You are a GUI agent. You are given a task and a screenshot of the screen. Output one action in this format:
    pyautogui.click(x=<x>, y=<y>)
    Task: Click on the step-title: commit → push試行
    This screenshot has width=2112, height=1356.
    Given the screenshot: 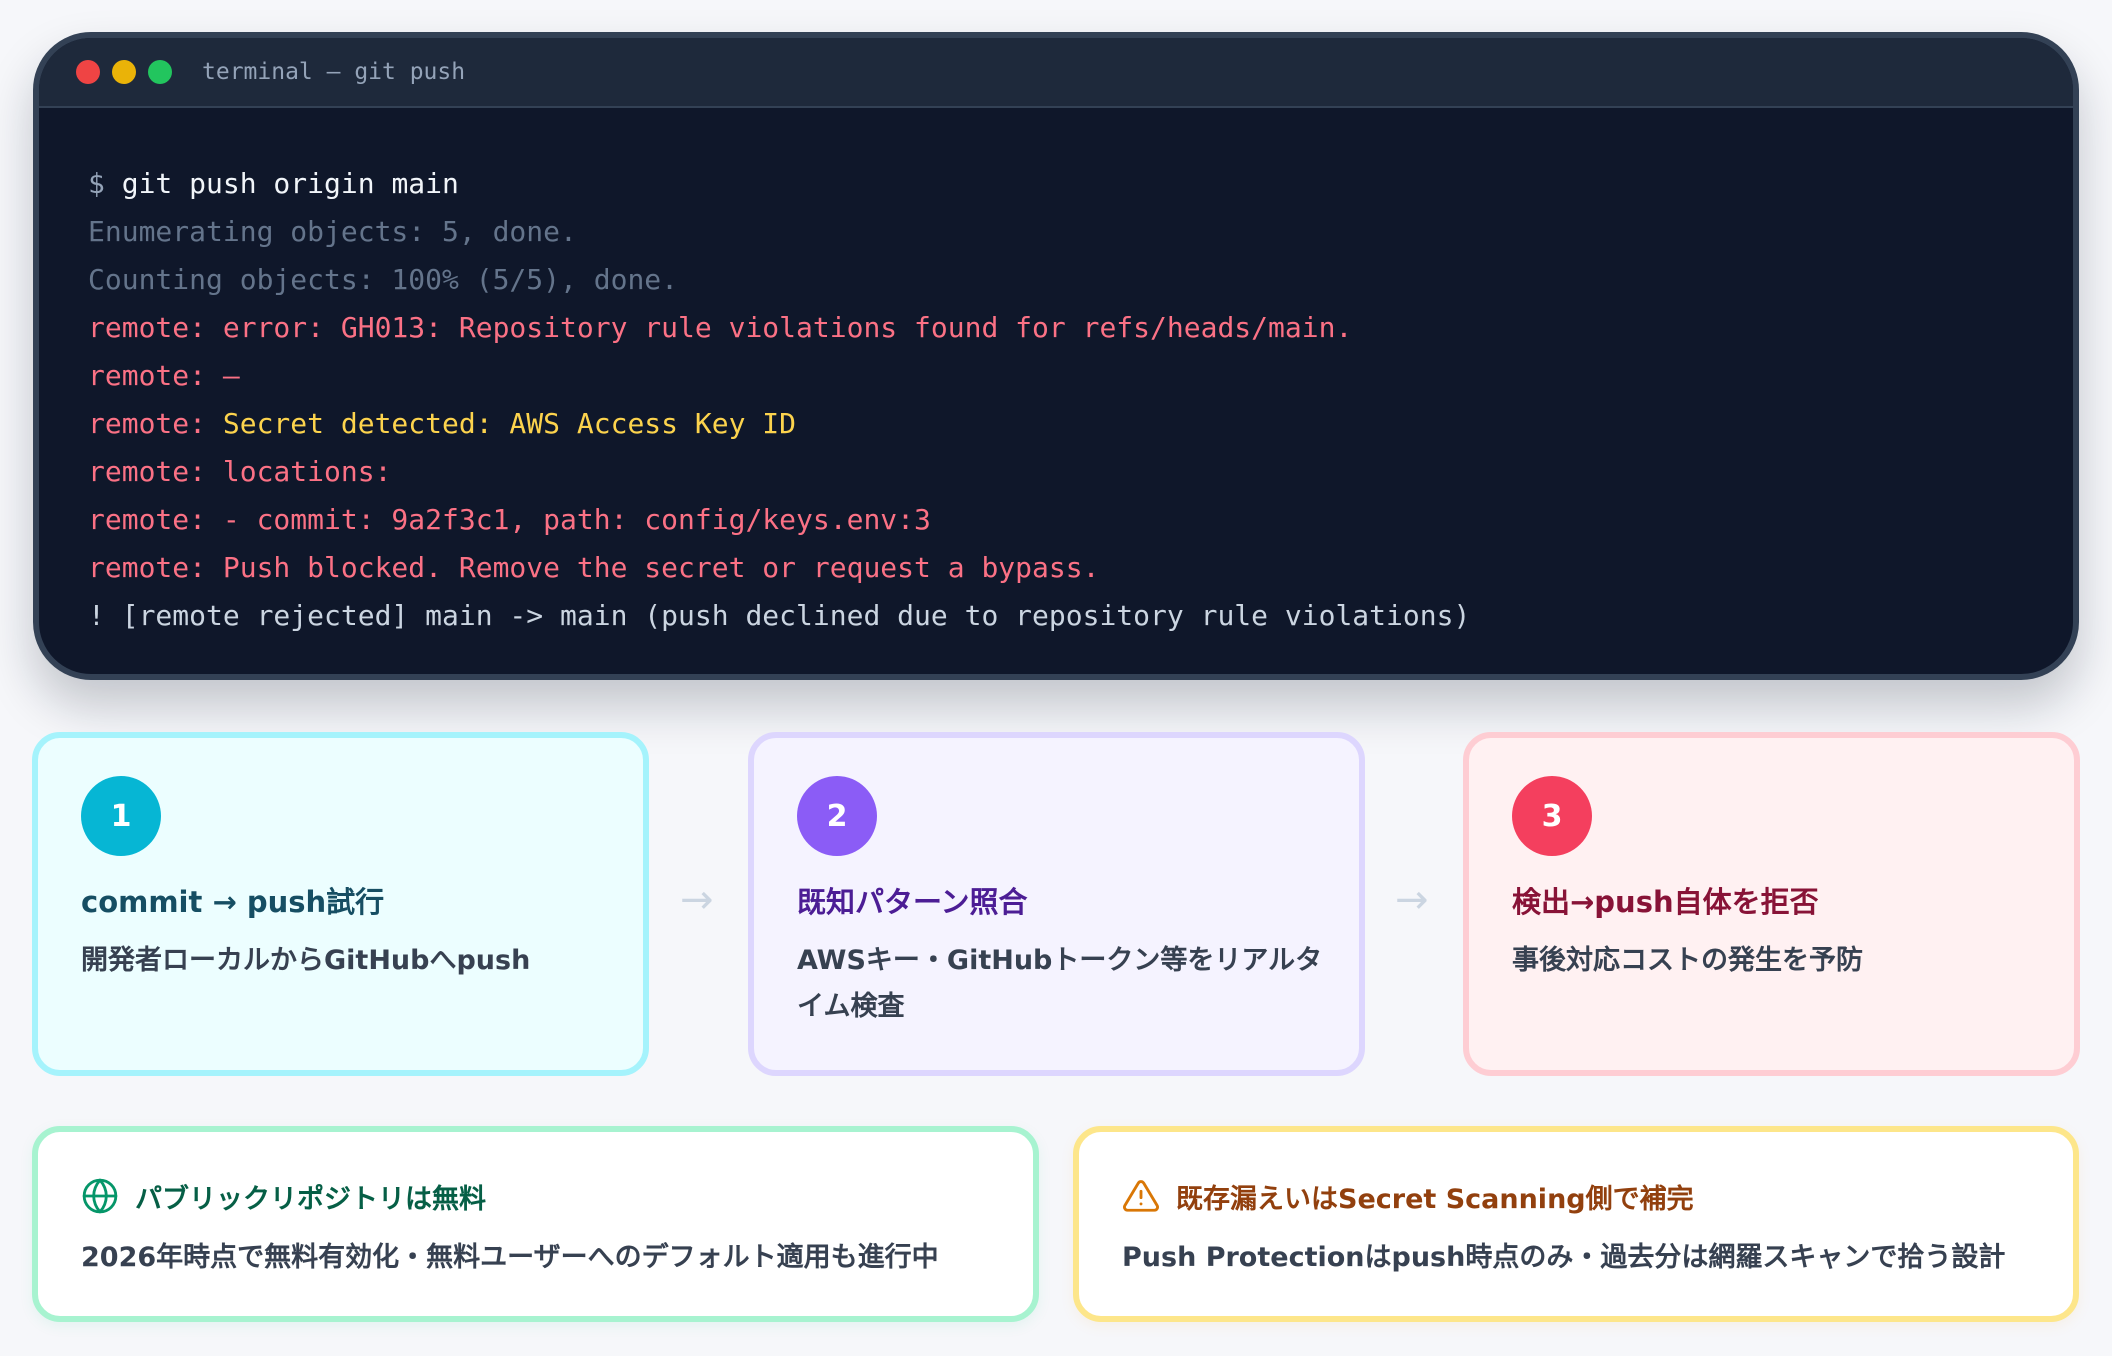 What is the action you would take?
    pyautogui.click(x=233, y=902)
    